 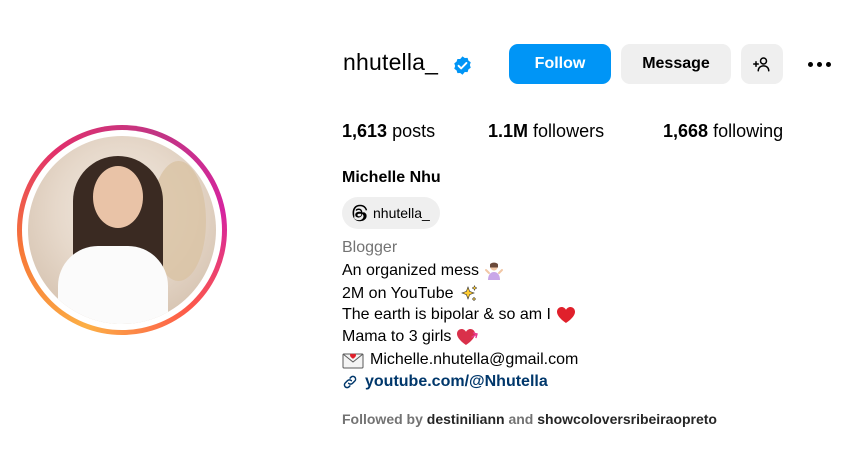 I want to click on message-button: Message, so click(x=676, y=64).